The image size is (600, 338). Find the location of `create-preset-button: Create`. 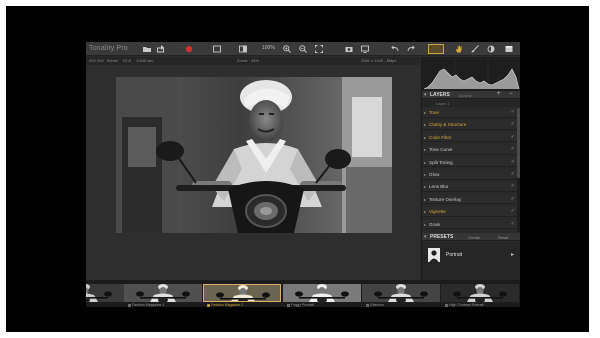

create-preset-button: Create is located at coordinates (474, 237).